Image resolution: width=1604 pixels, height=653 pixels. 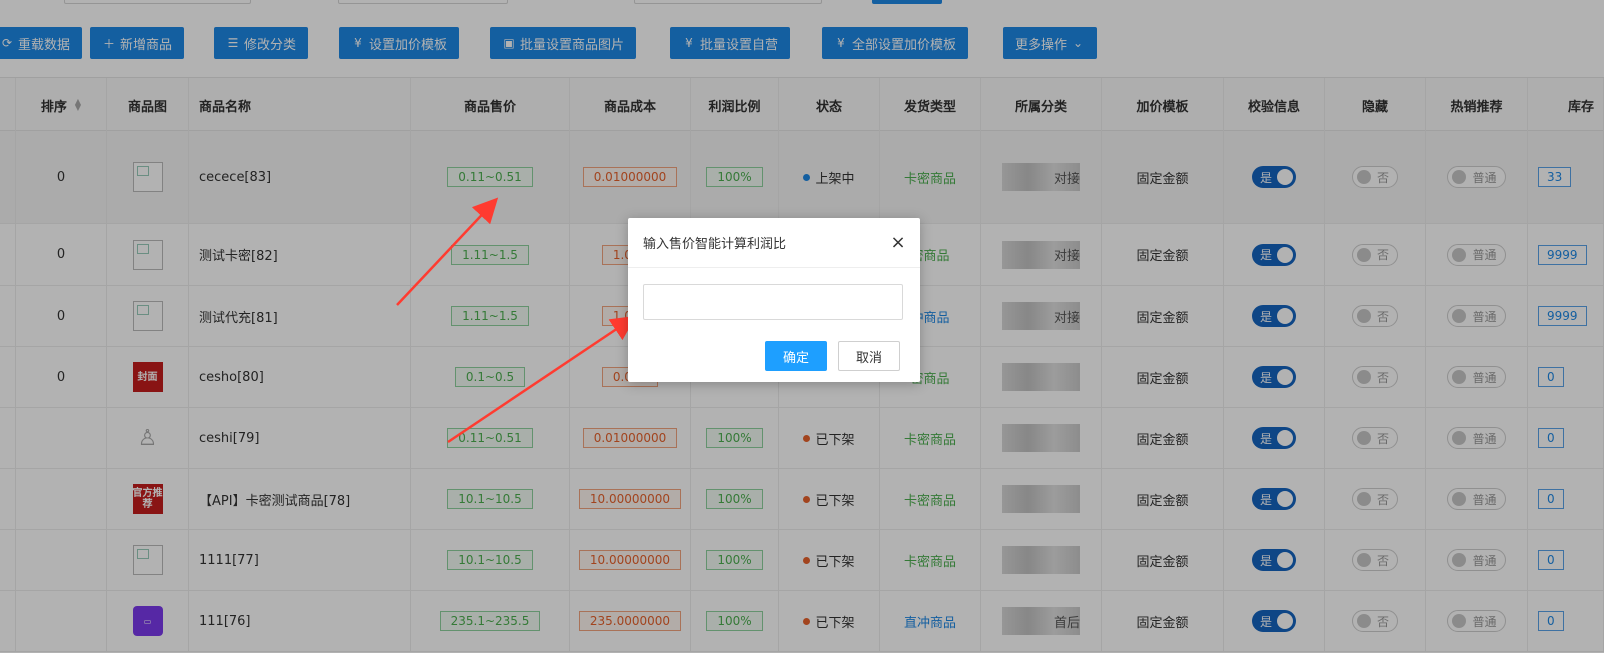 What do you see at coordinates (869, 356) in the screenshot?
I see `cancel-button: 取消` at bounding box center [869, 356].